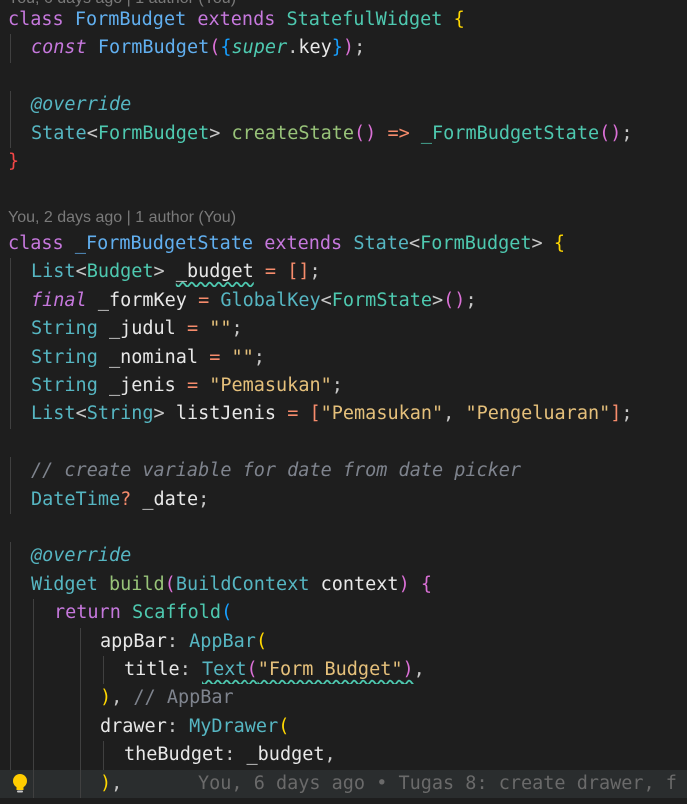 This screenshot has height=804, width=687. What do you see at coordinates (343, 357) in the screenshot?
I see `code-line: String _nominal = "";` at bounding box center [343, 357].